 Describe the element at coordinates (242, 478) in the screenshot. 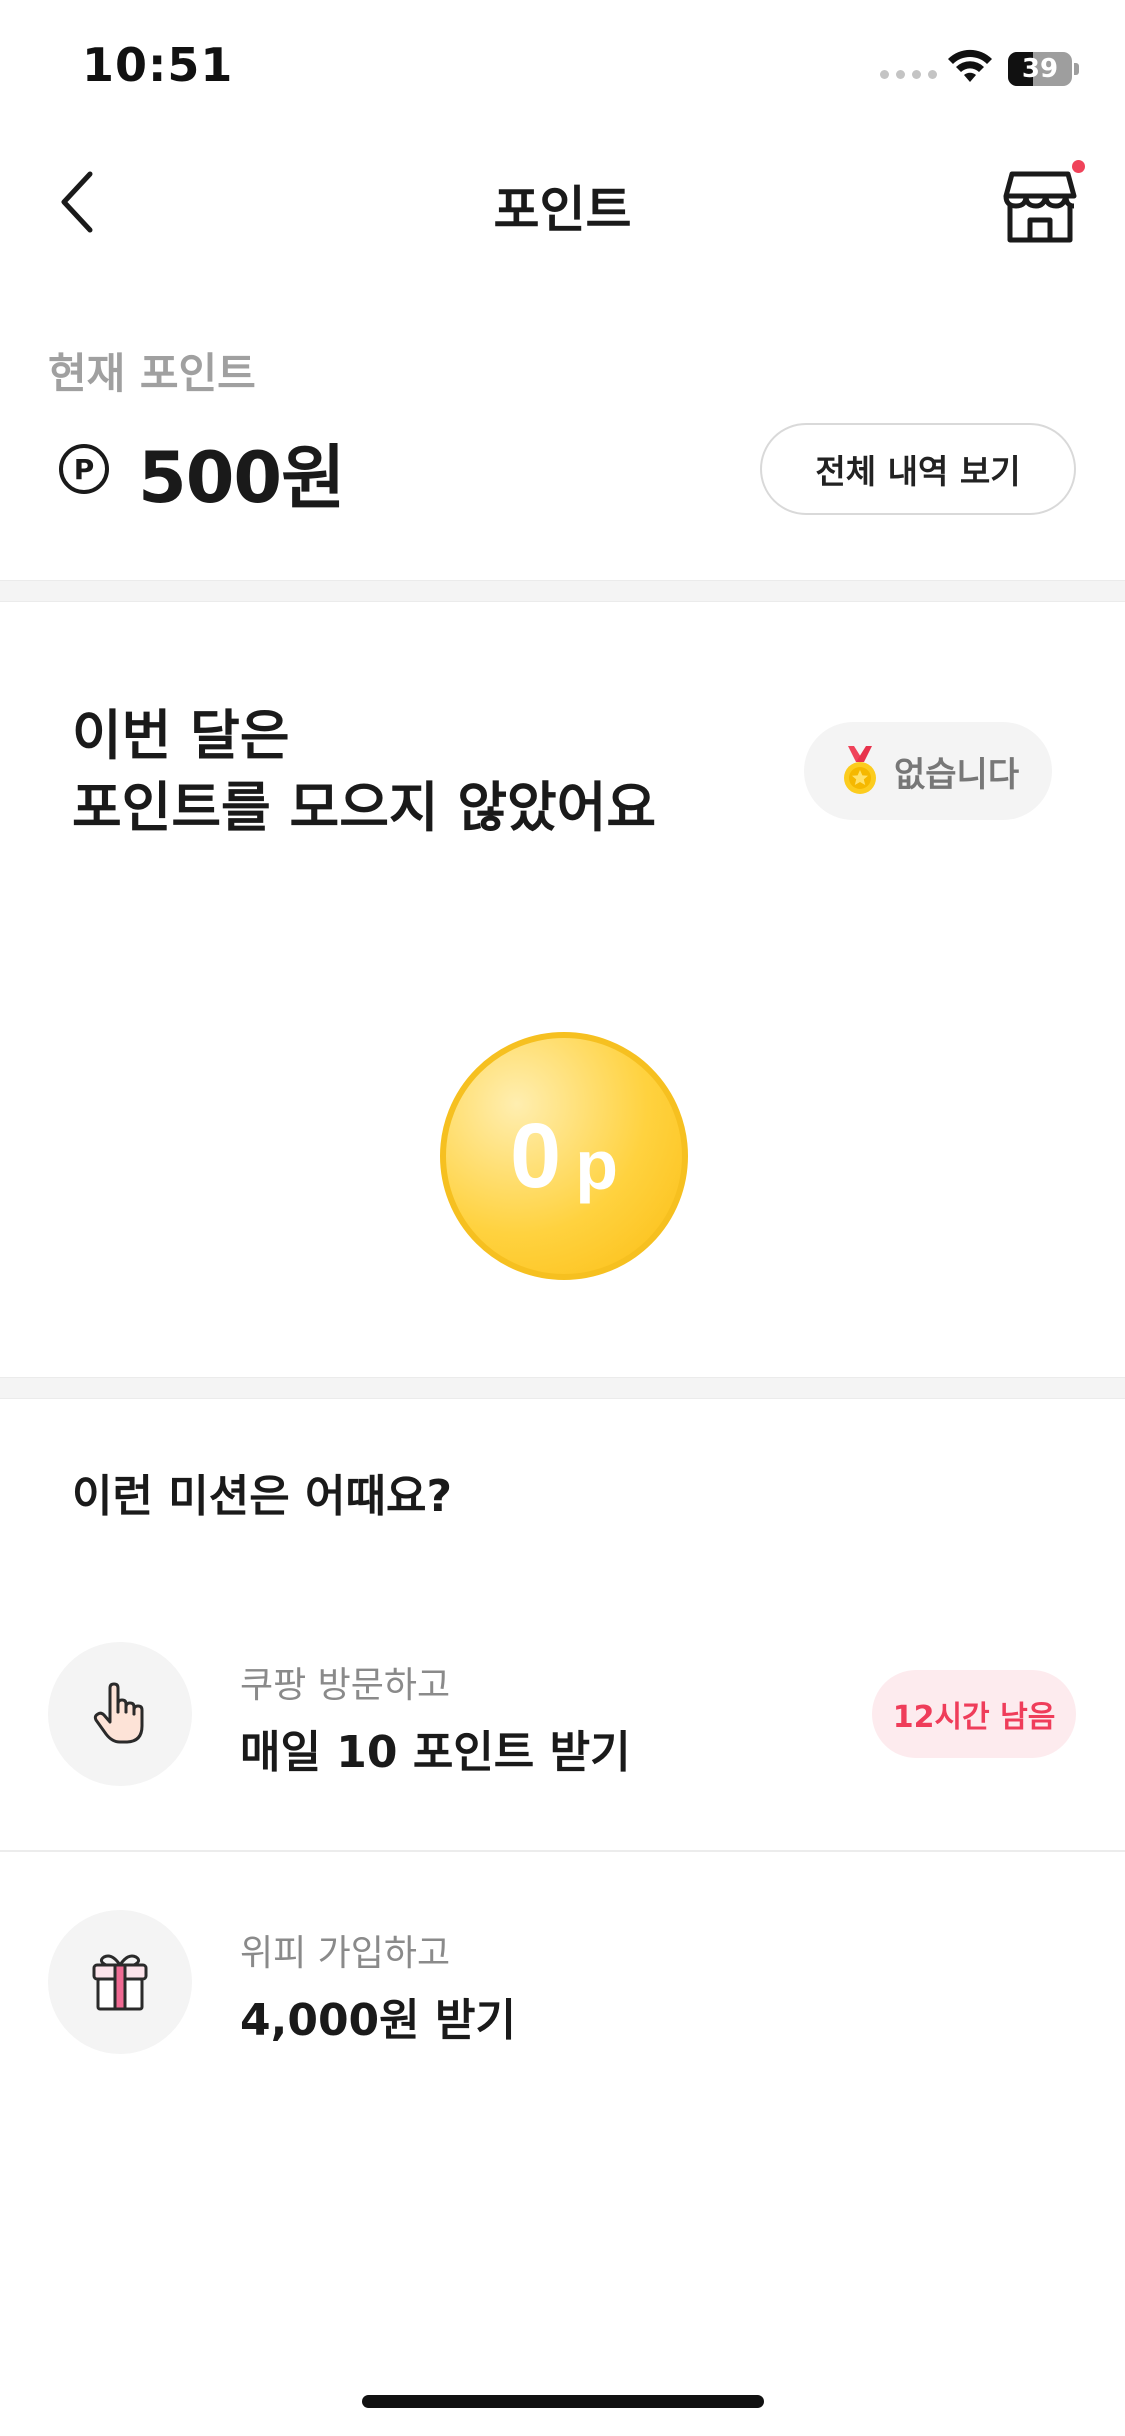

I see `point-balance: 500원` at that location.